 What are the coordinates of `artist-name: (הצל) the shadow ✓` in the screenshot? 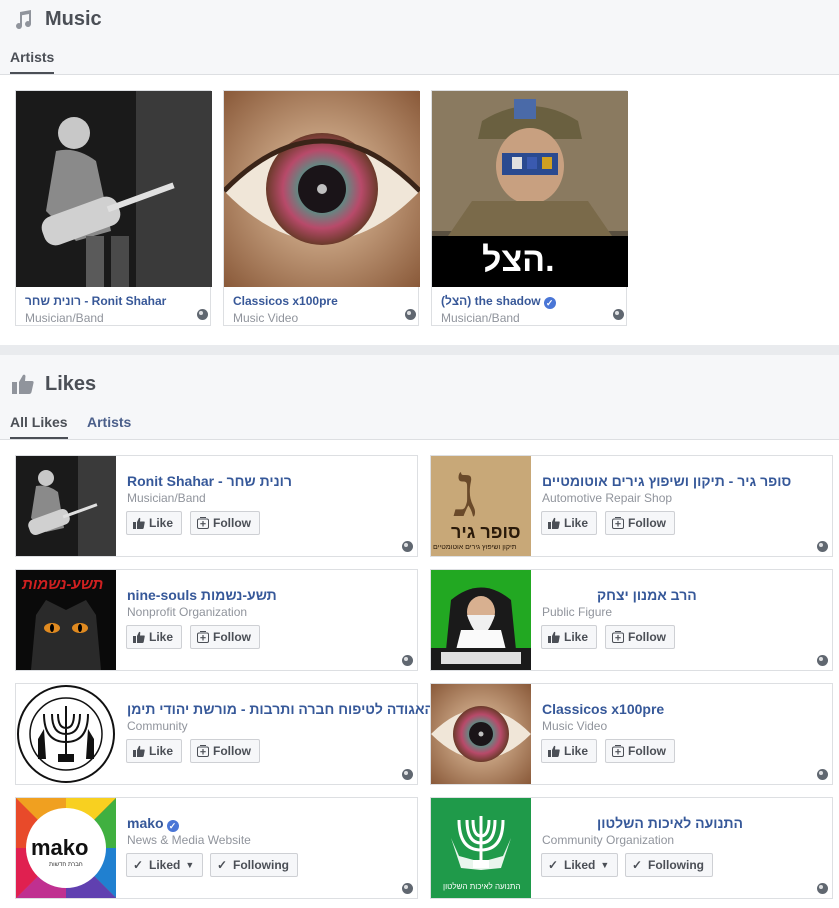 It's located at (498, 301).